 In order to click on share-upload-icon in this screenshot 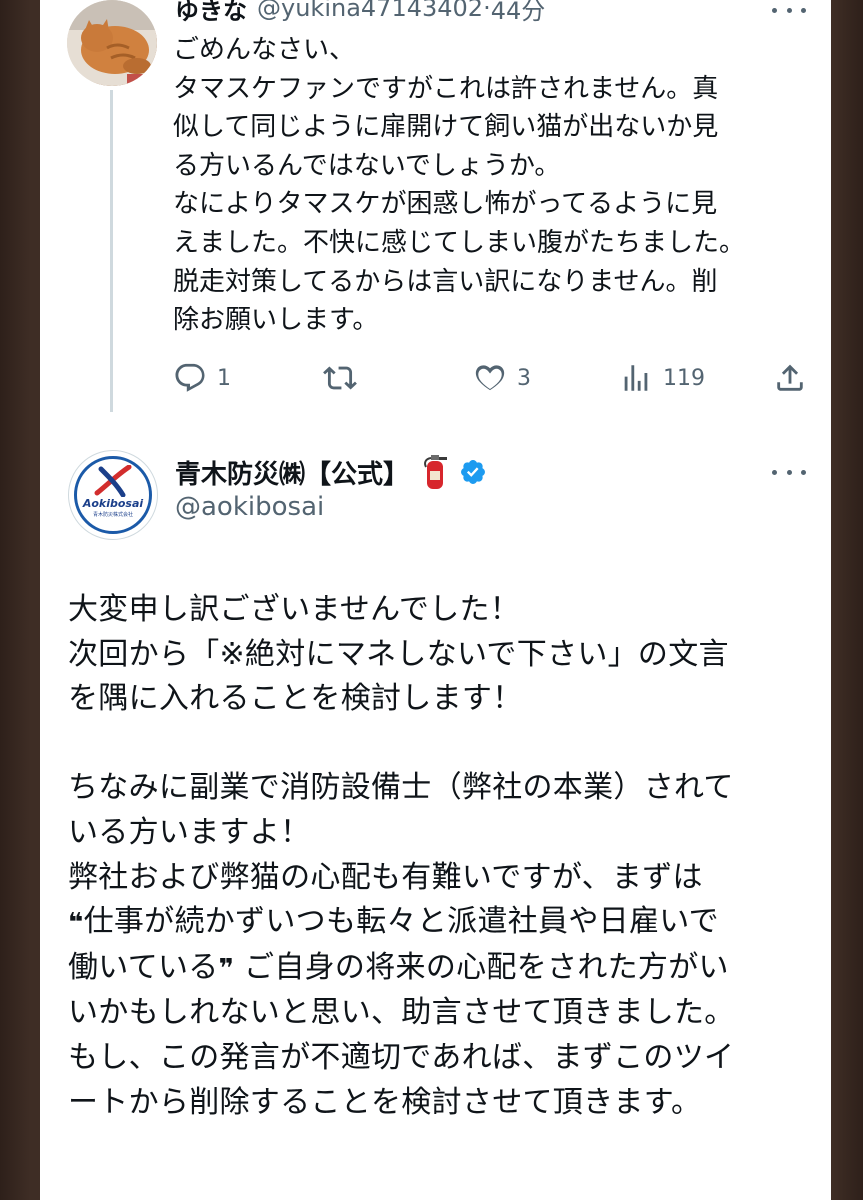, I will do `click(790, 378)`.